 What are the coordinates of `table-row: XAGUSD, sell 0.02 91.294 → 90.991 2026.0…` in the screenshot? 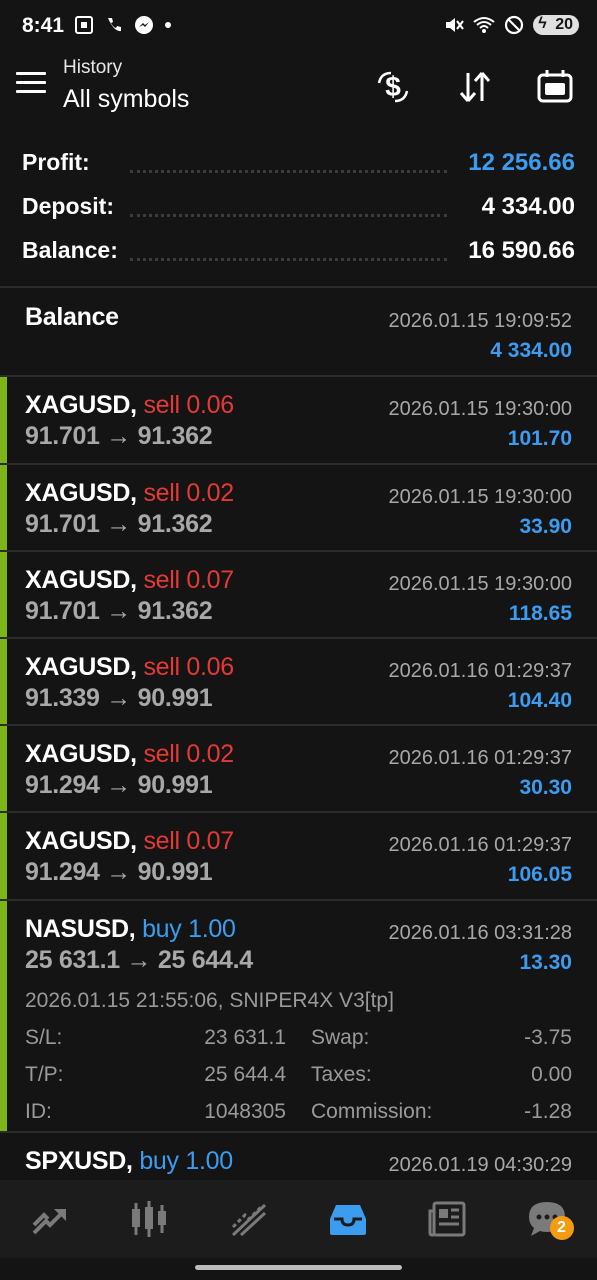 It's located at (298, 769).